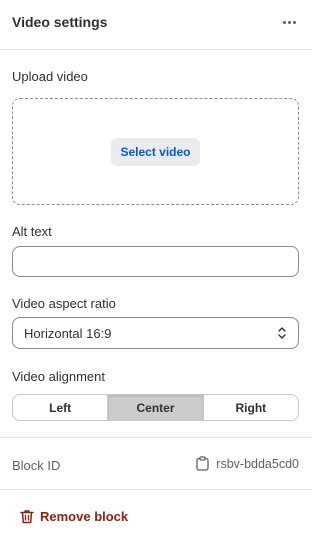 Image resolution: width=320 pixels, height=536 pixels. I want to click on panel-header: Video settings, so click(156, 25).